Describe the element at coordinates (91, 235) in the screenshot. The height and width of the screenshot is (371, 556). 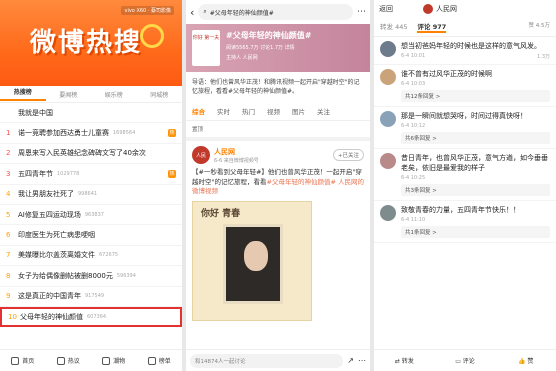
I see `list-item: 6 印度医生为死亡病患哽咽` at that location.